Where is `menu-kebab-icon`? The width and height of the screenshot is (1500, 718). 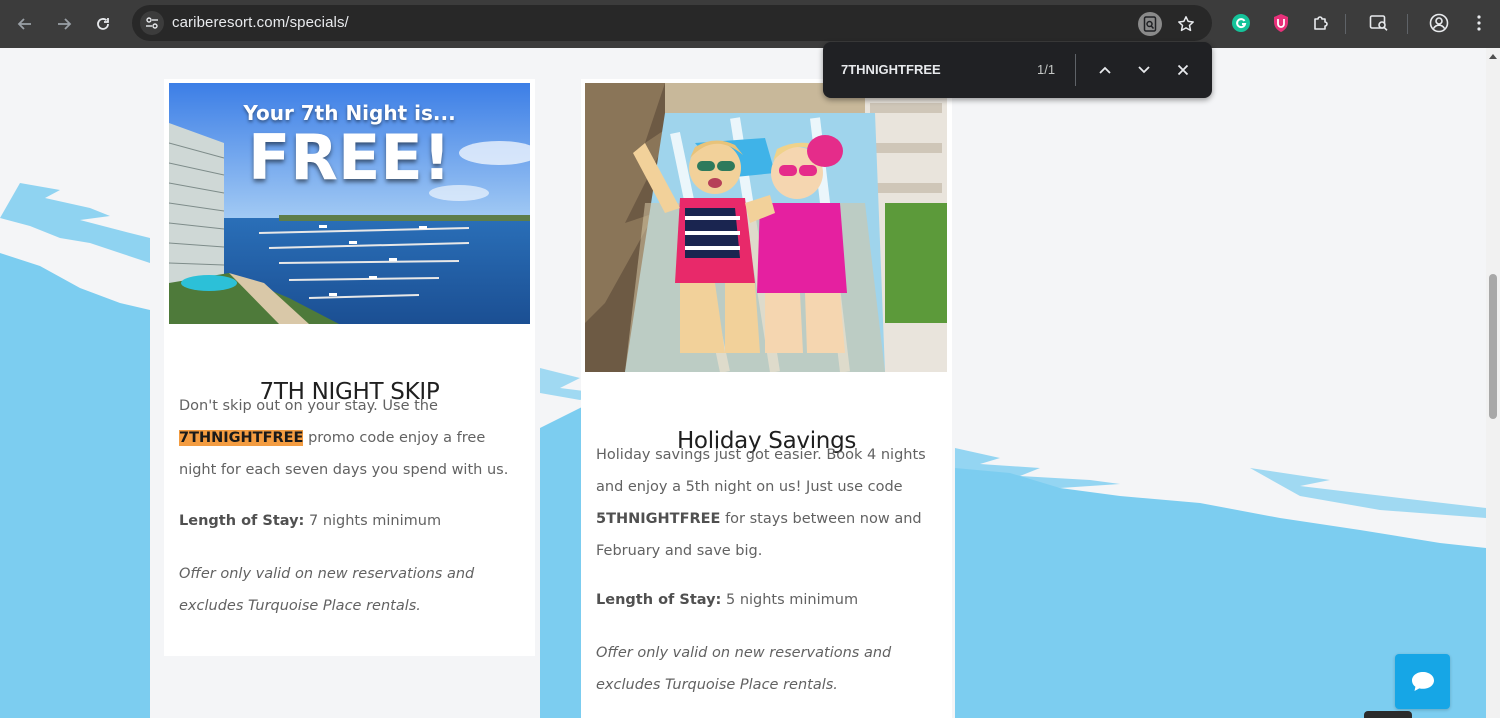
menu-kebab-icon is located at coordinates (1479, 23).